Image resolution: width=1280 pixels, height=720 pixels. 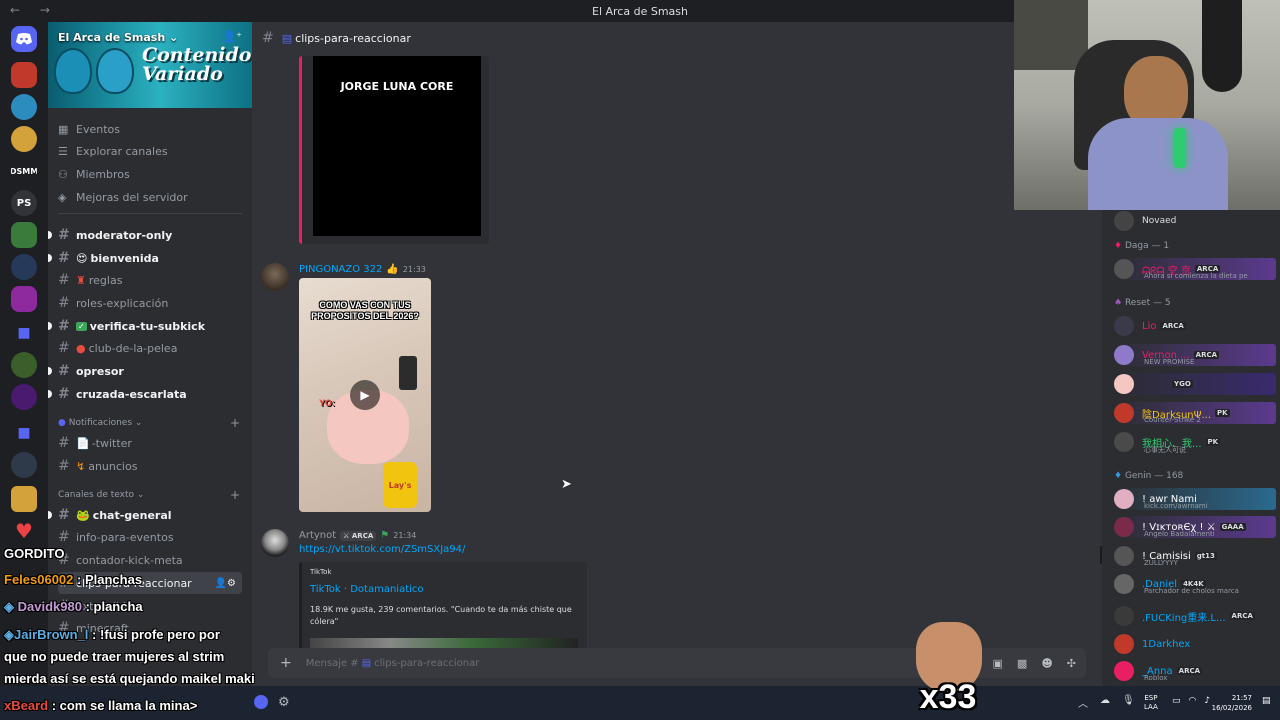 What do you see at coordinates (113, 151) in the screenshot?
I see `nav-browse-channels: ☰ Explorar canales` at bounding box center [113, 151].